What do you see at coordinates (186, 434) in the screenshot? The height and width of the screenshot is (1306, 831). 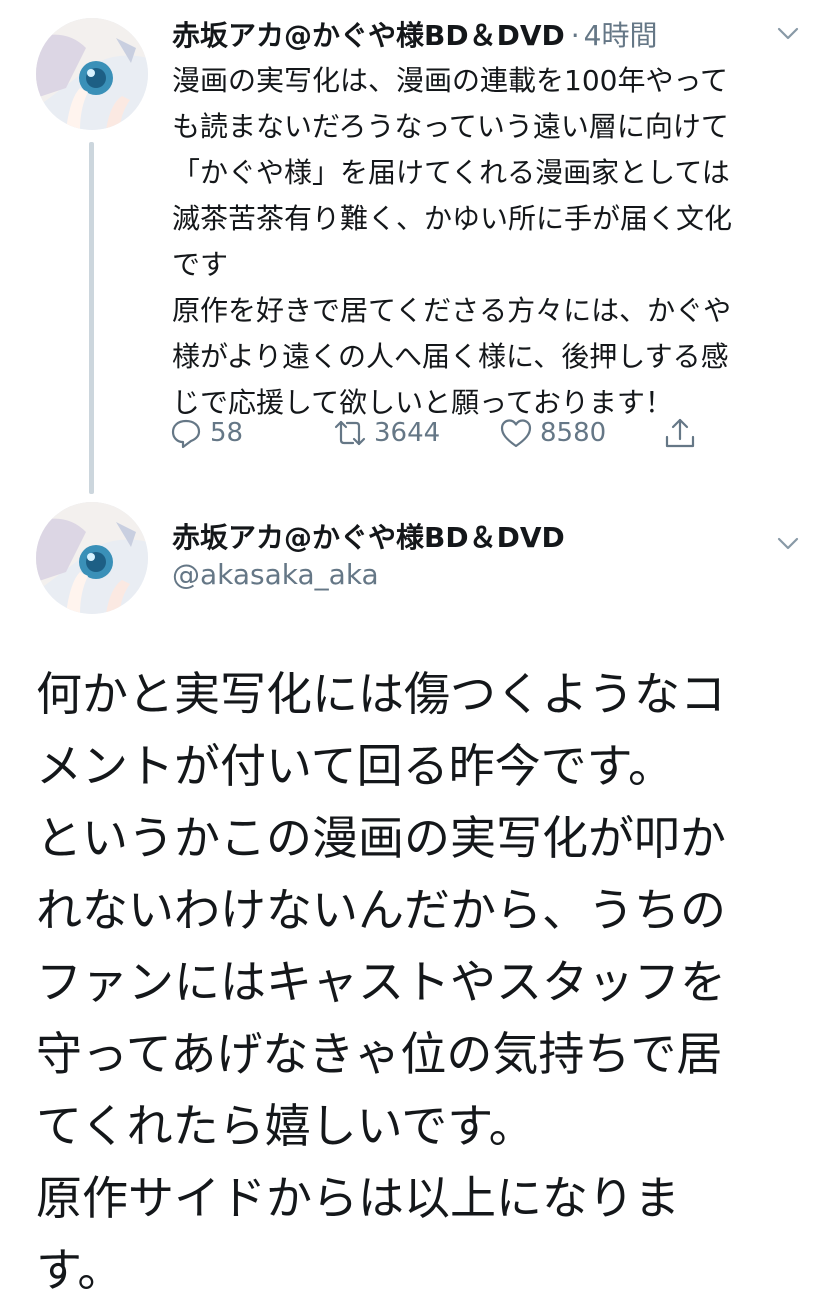 I see `reply-icon` at bounding box center [186, 434].